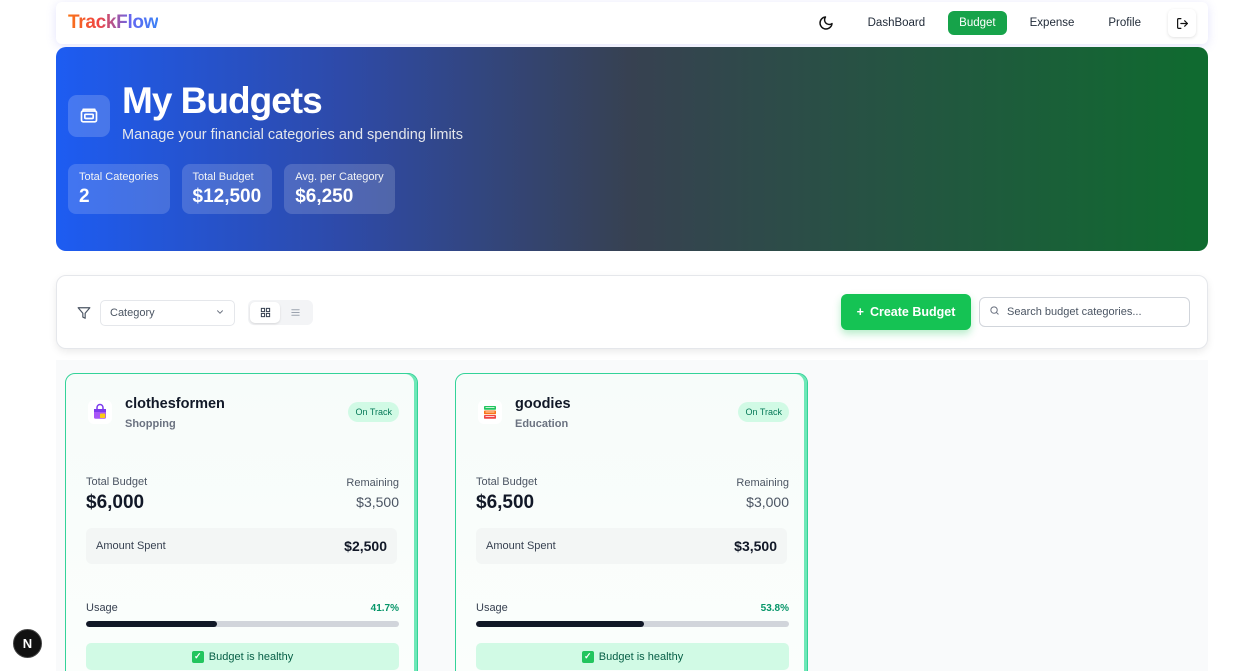 The height and width of the screenshot is (671, 1259). Describe the element at coordinates (175, 404) in the screenshot. I see `budget-name: clothesformen` at that location.